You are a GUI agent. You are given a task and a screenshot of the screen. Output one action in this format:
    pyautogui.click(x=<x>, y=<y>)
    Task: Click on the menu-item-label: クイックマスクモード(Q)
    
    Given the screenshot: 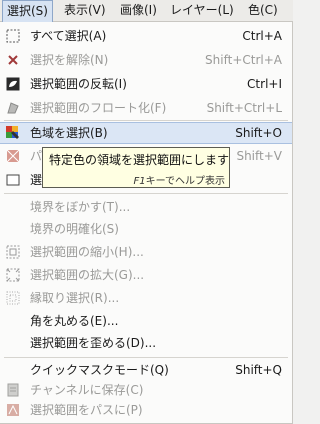 What is the action you would take?
    pyautogui.click(x=99, y=370)
    